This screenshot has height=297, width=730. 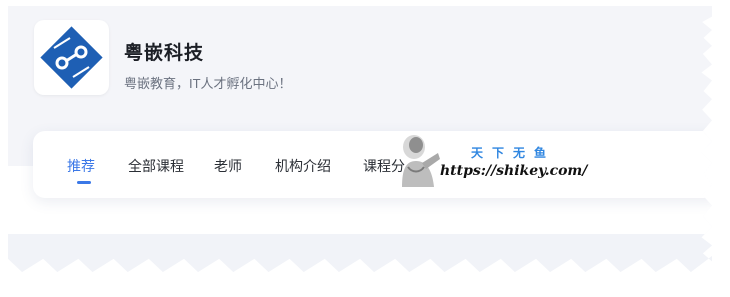 I want to click on org-name: 粤嵌科技, so click(x=164, y=53).